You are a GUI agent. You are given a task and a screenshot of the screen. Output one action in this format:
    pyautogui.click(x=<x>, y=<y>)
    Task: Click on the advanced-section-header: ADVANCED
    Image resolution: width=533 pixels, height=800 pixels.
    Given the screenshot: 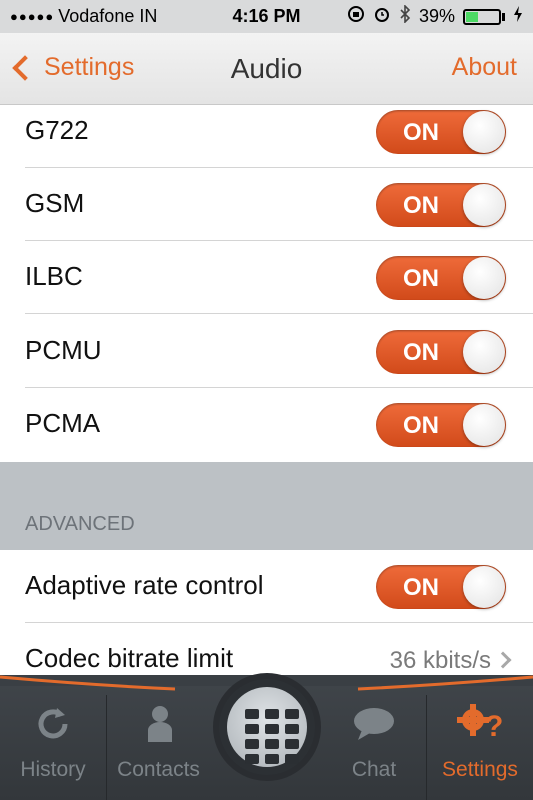 What is the action you would take?
    pyautogui.click(x=266, y=506)
    